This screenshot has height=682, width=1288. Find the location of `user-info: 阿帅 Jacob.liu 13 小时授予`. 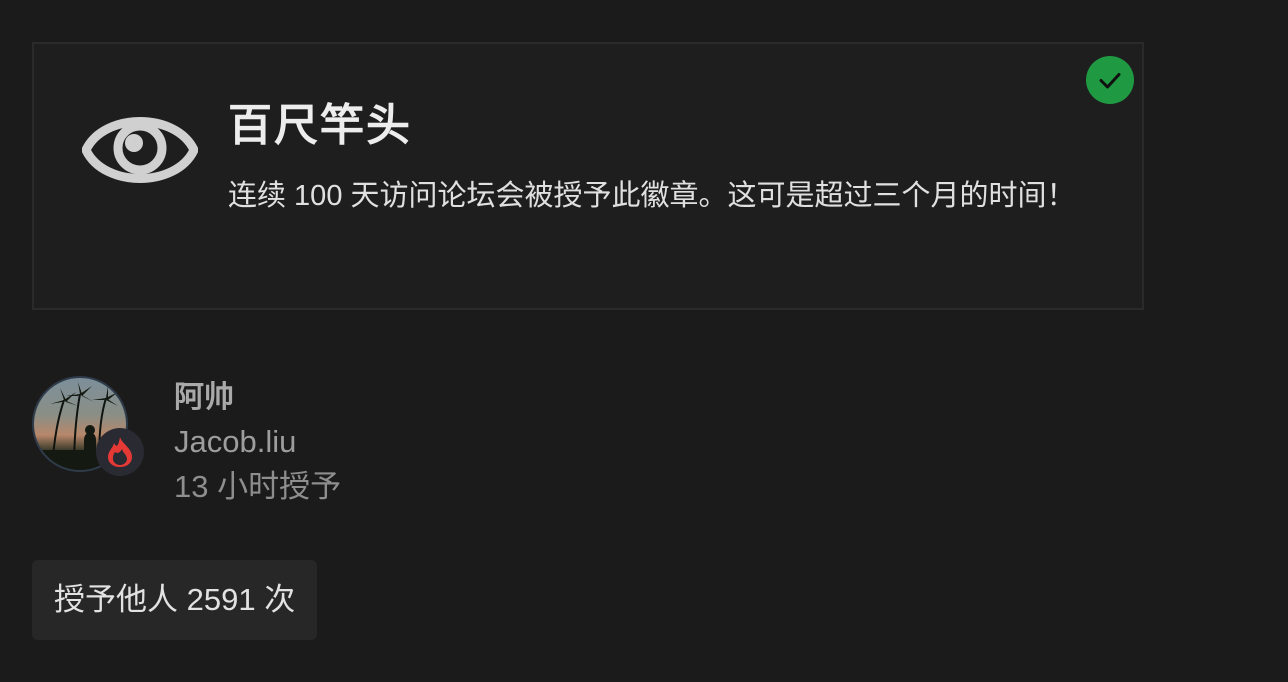

user-info: 阿帅 Jacob.liu 13 小时授予 is located at coordinates (232, 446).